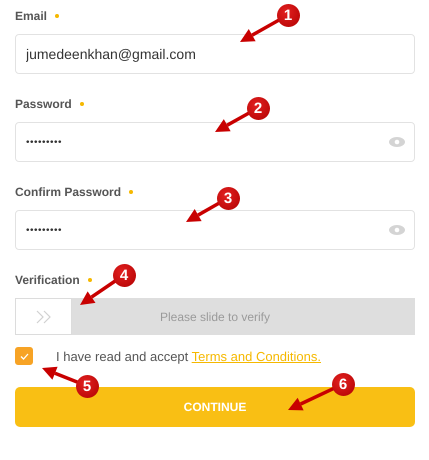  What do you see at coordinates (31, 16) in the screenshot?
I see `field-label: Email` at bounding box center [31, 16].